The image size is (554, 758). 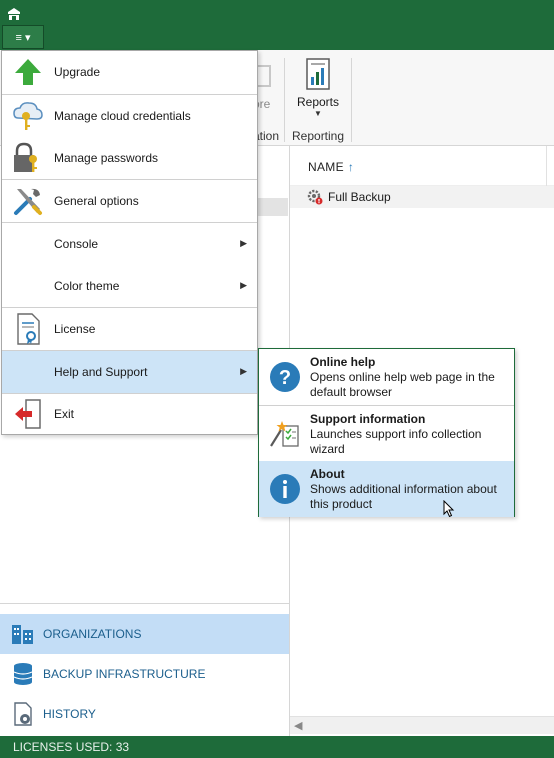 What do you see at coordinates (318, 91) in the screenshot?
I see `reports-button: Reports ▼` at bounding box center [318, 91].